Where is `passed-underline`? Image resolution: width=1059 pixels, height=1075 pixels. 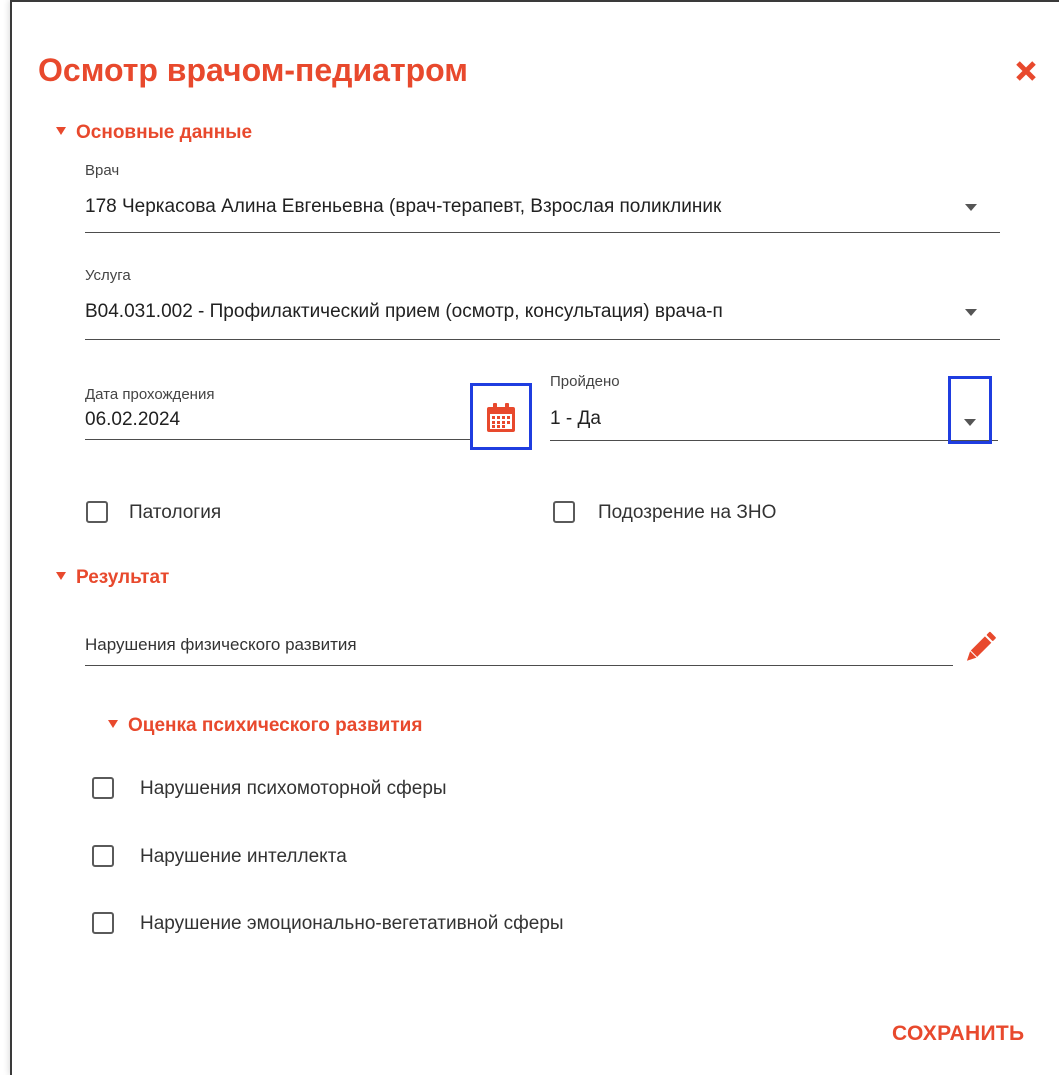 passed-underline is located at coordinates (774, 440).